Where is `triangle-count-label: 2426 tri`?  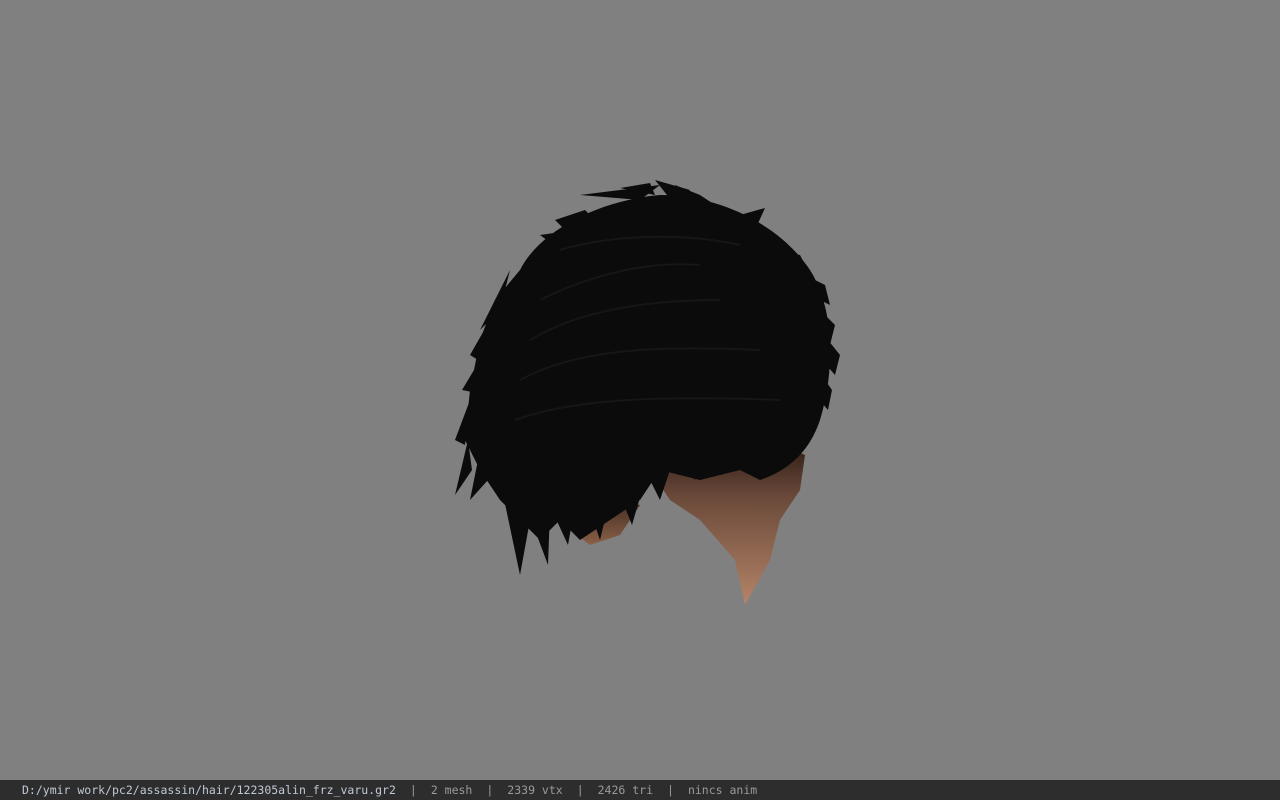
triangle-count-label: 2426 tri is located at coordinates (625, 790).